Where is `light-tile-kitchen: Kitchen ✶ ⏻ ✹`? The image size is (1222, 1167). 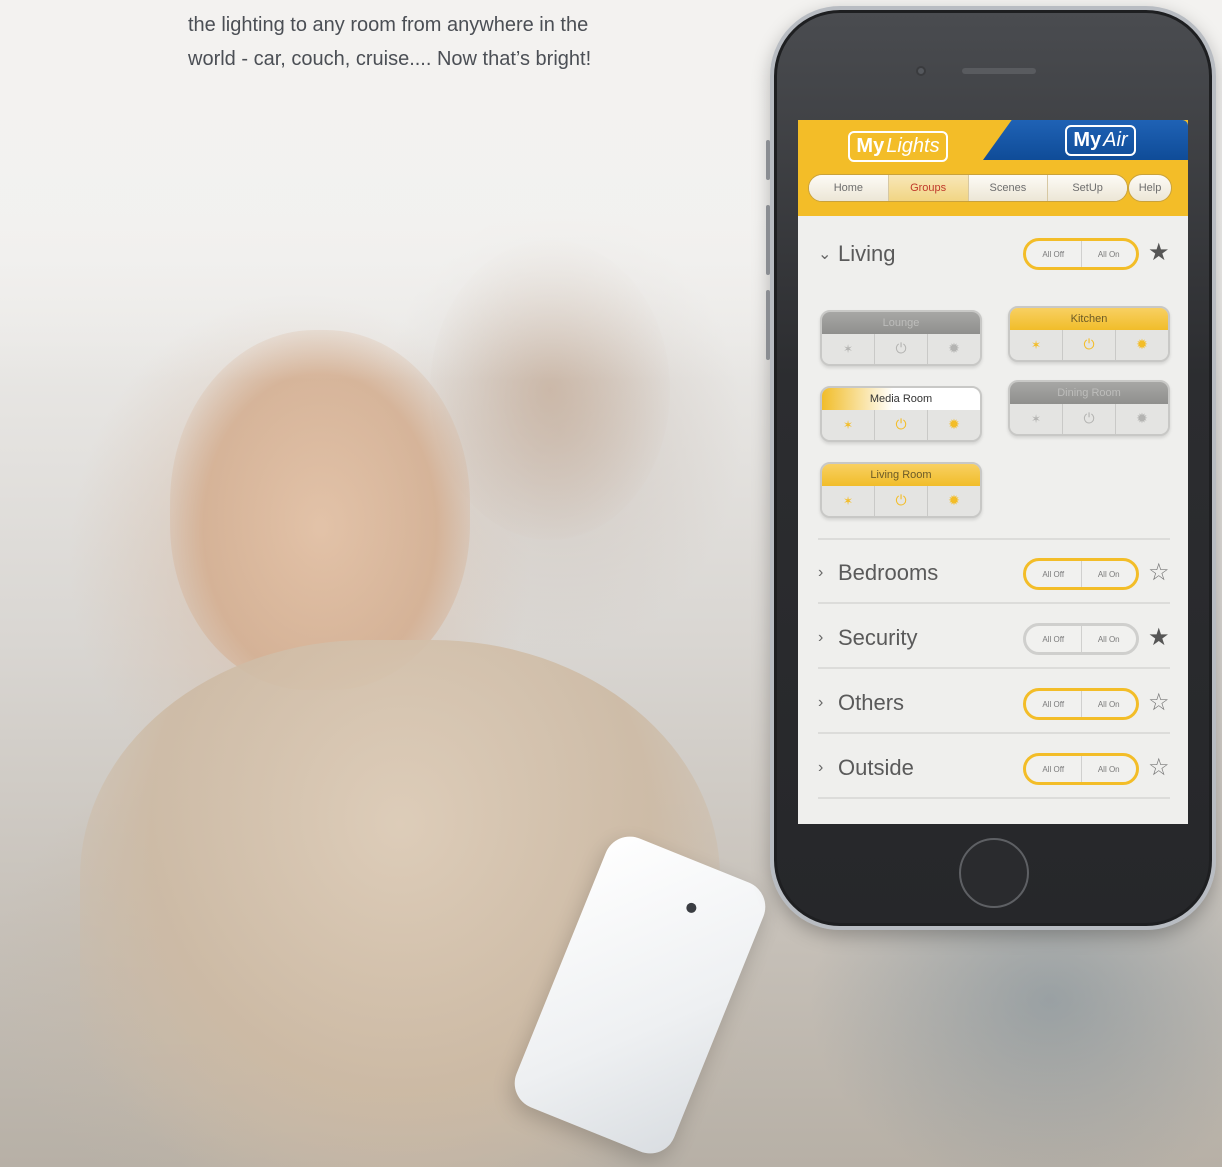
light-tile-kitchen: Kitchen ✶ ⏻ ✹ is located at coordinates (1089, 334).